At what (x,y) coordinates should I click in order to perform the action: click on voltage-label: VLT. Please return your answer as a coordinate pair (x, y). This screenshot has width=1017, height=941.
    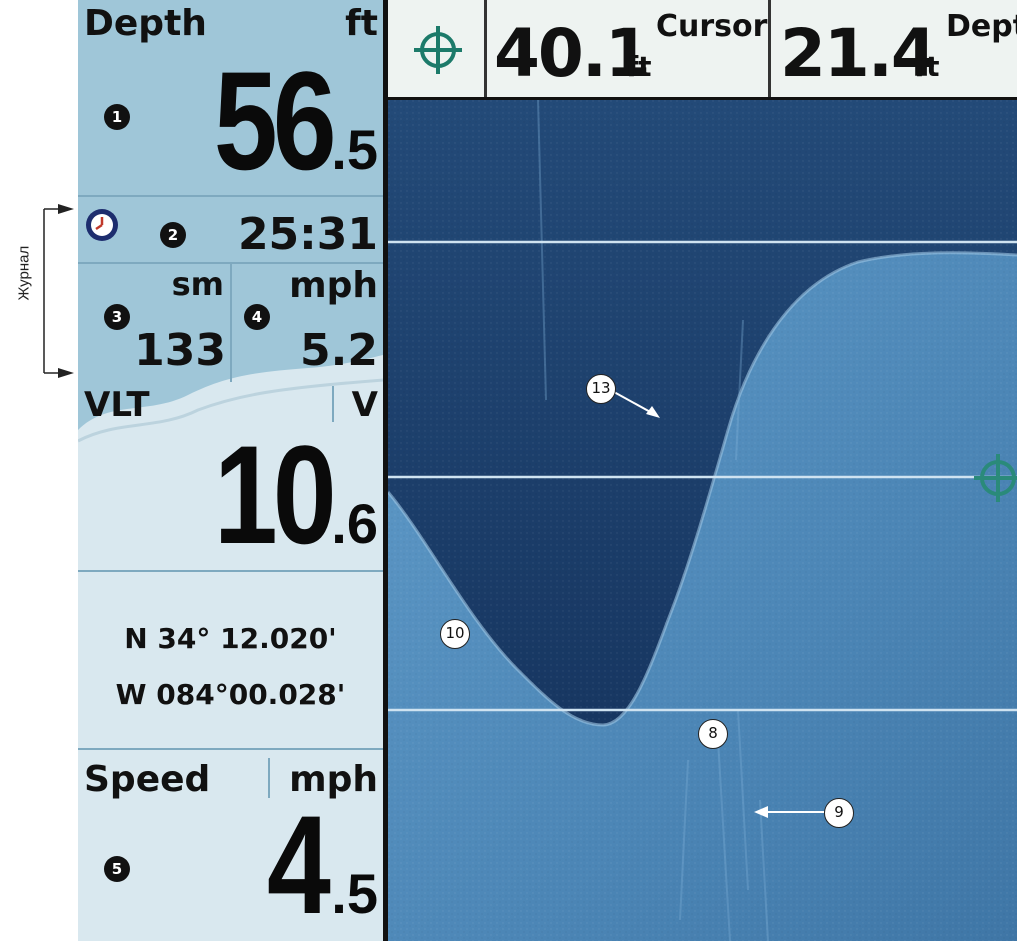
    Looking at the image, I should click on (117, 405).